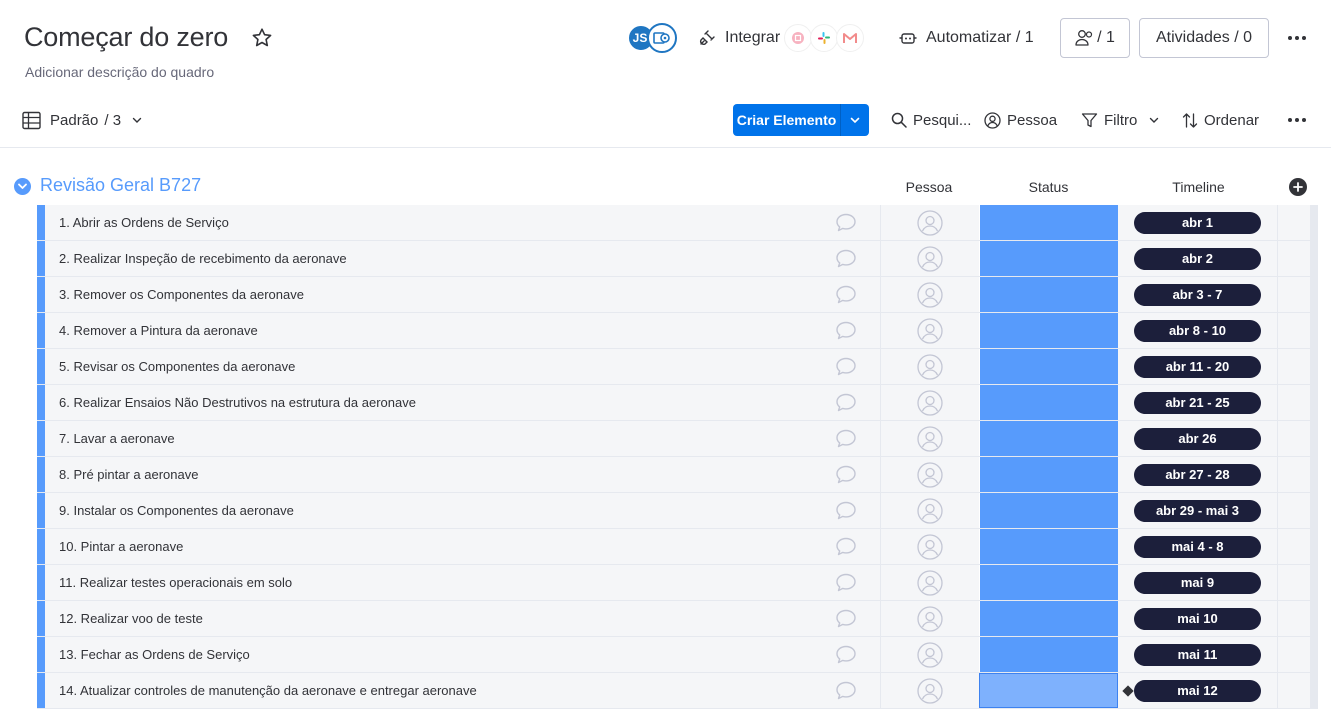 The width and height of the screenshot is (1331, 713). Describe the element at coordinates (1220, 120) in the screenshot. I see `sort-button: Ordenar` at that location.